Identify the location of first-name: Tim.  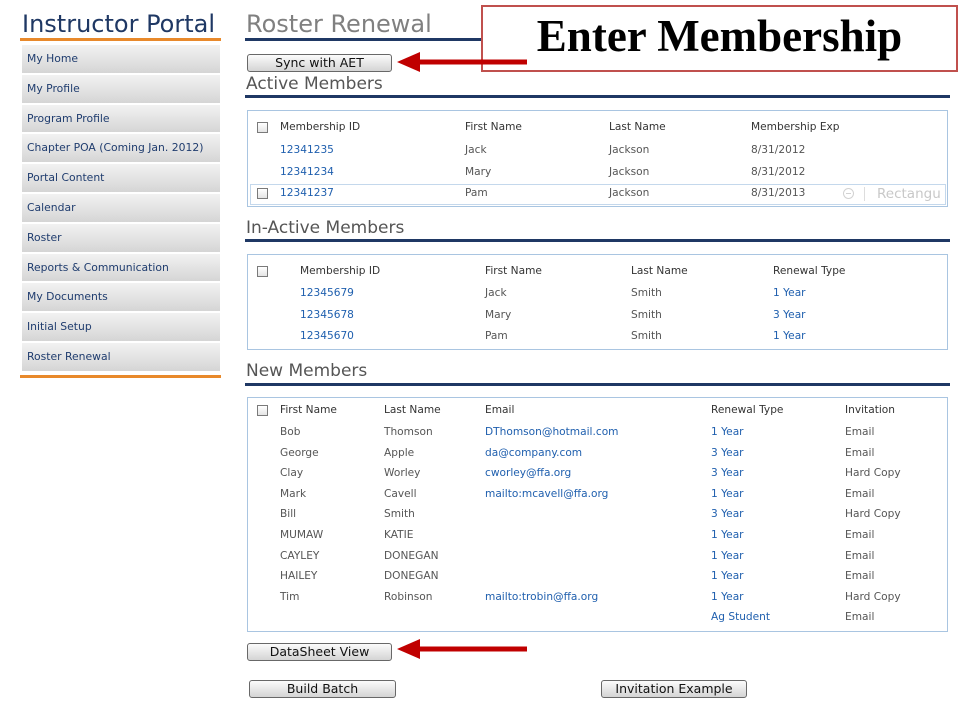
(290, 596).